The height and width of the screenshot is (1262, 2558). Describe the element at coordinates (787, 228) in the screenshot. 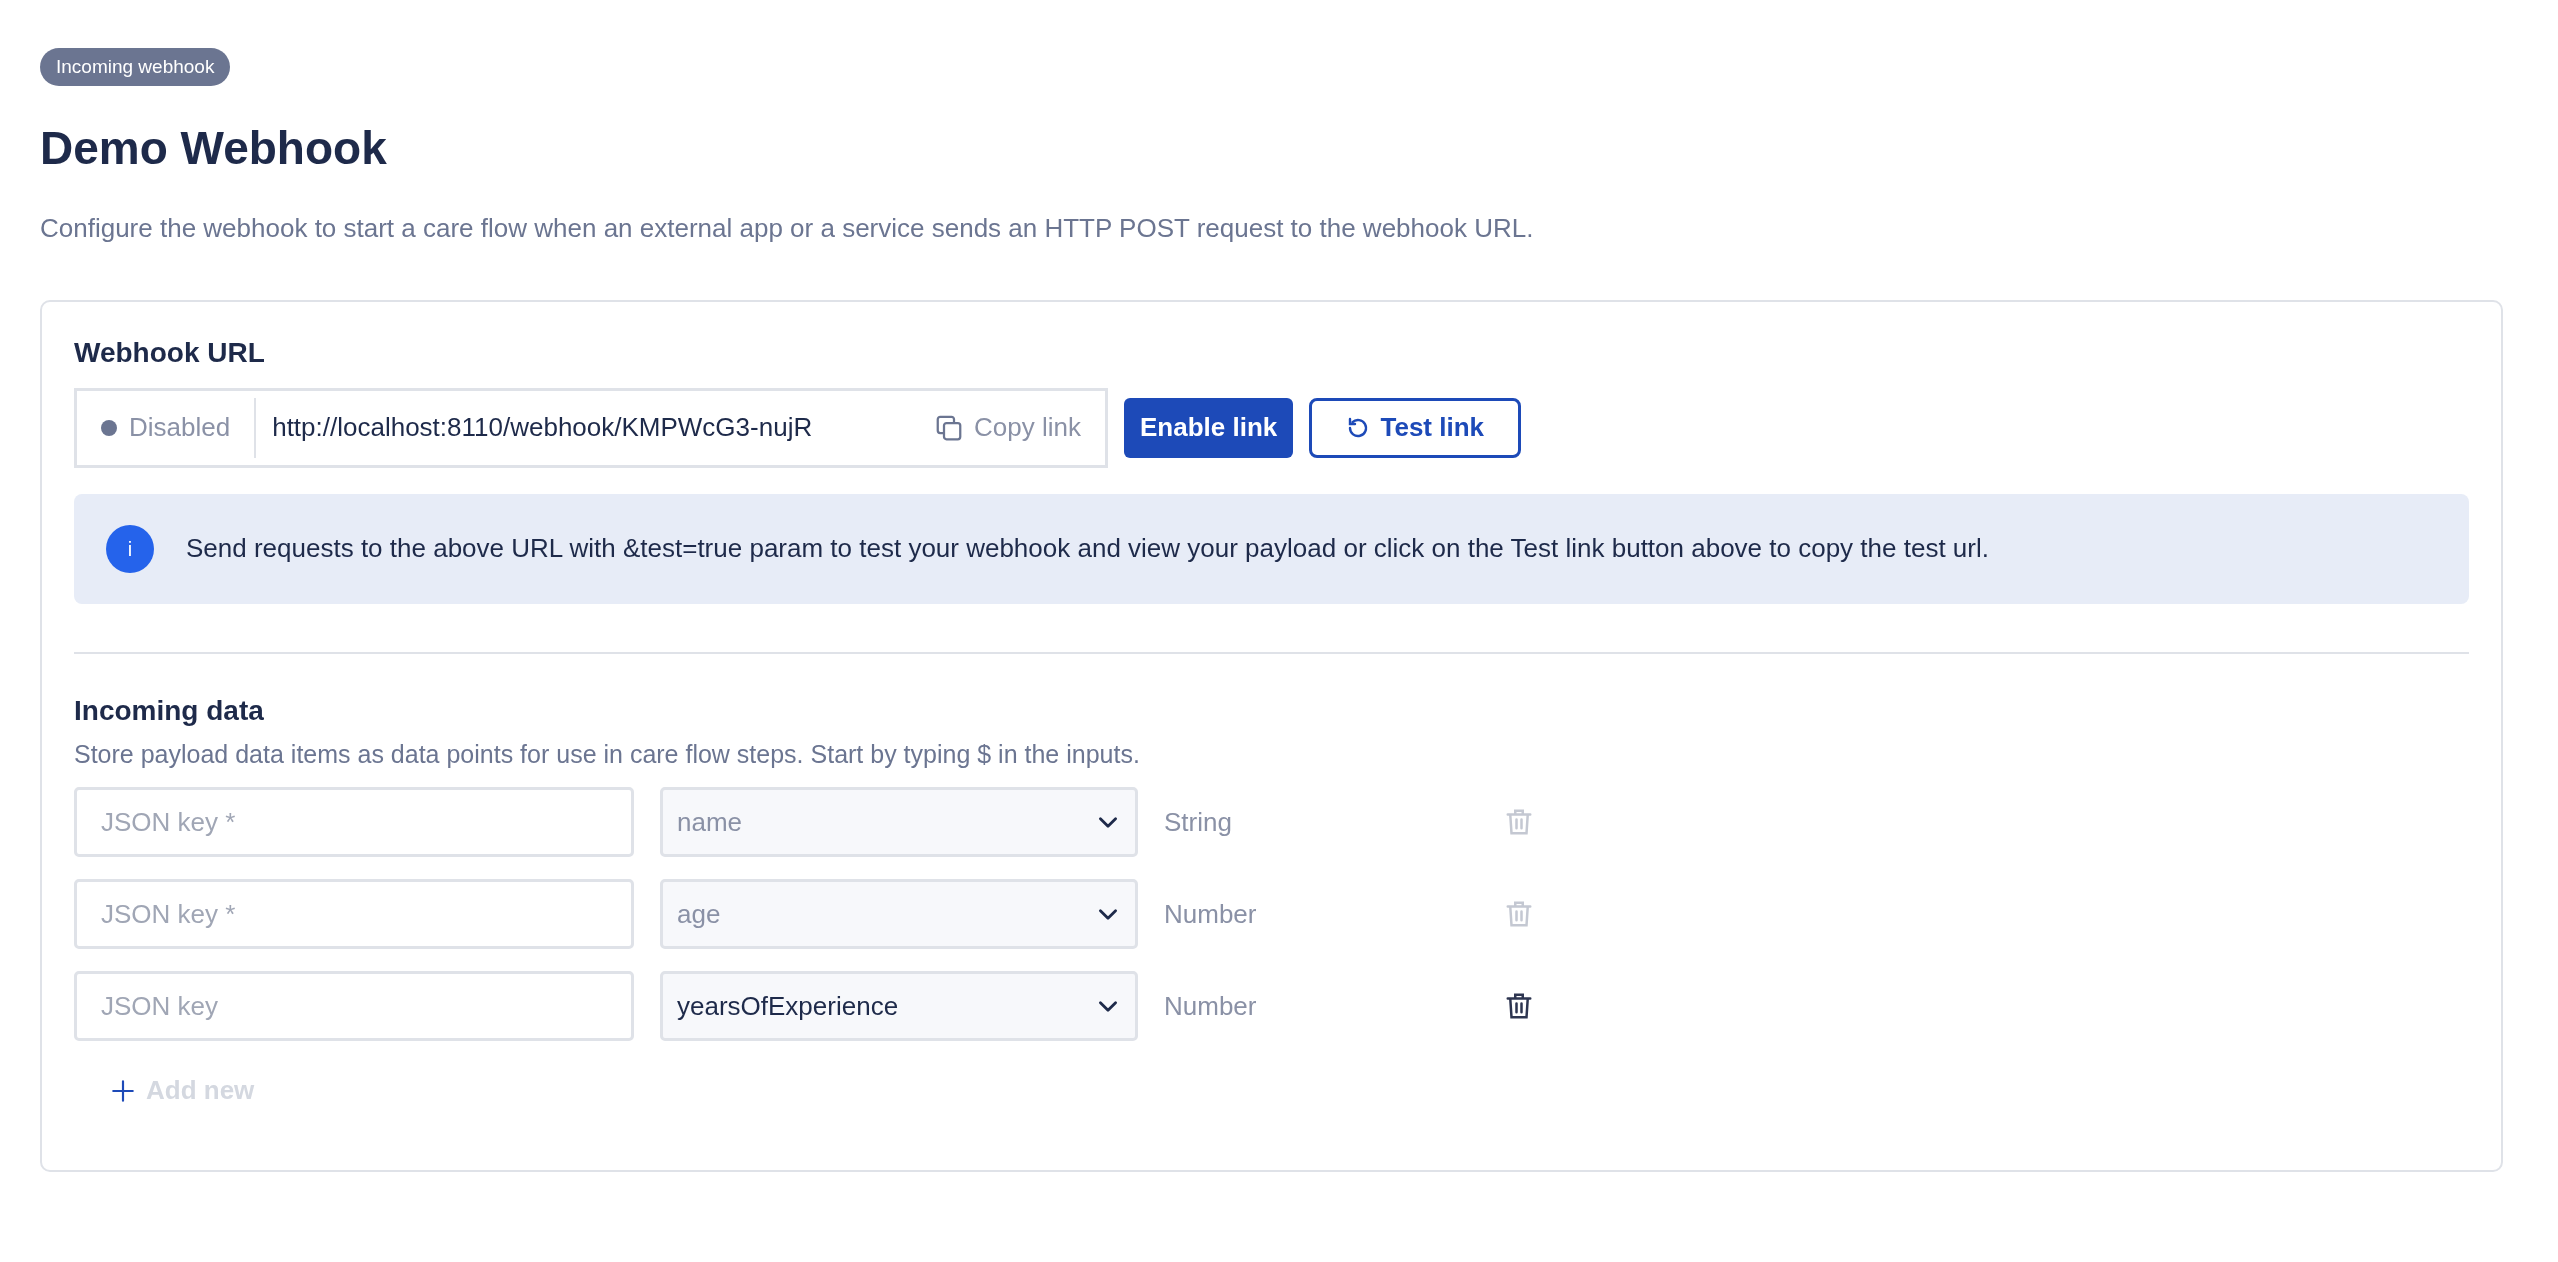

I see `page-description: Configure the webhook to start a care flow when an external app or a service sends an HTTP POST request to the webhook URL.` at that location.